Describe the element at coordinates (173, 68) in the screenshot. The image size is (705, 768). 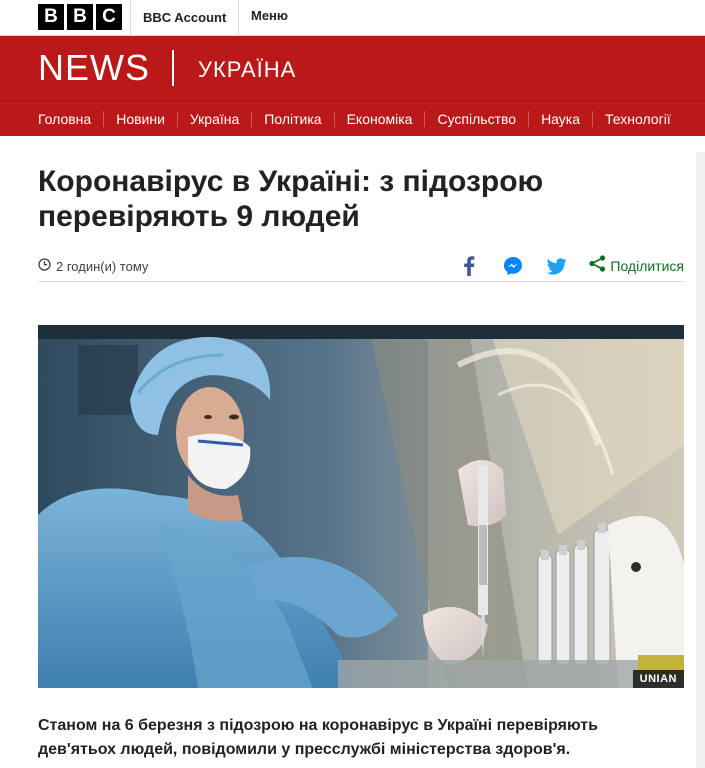
I see `brand-divider` at that location.